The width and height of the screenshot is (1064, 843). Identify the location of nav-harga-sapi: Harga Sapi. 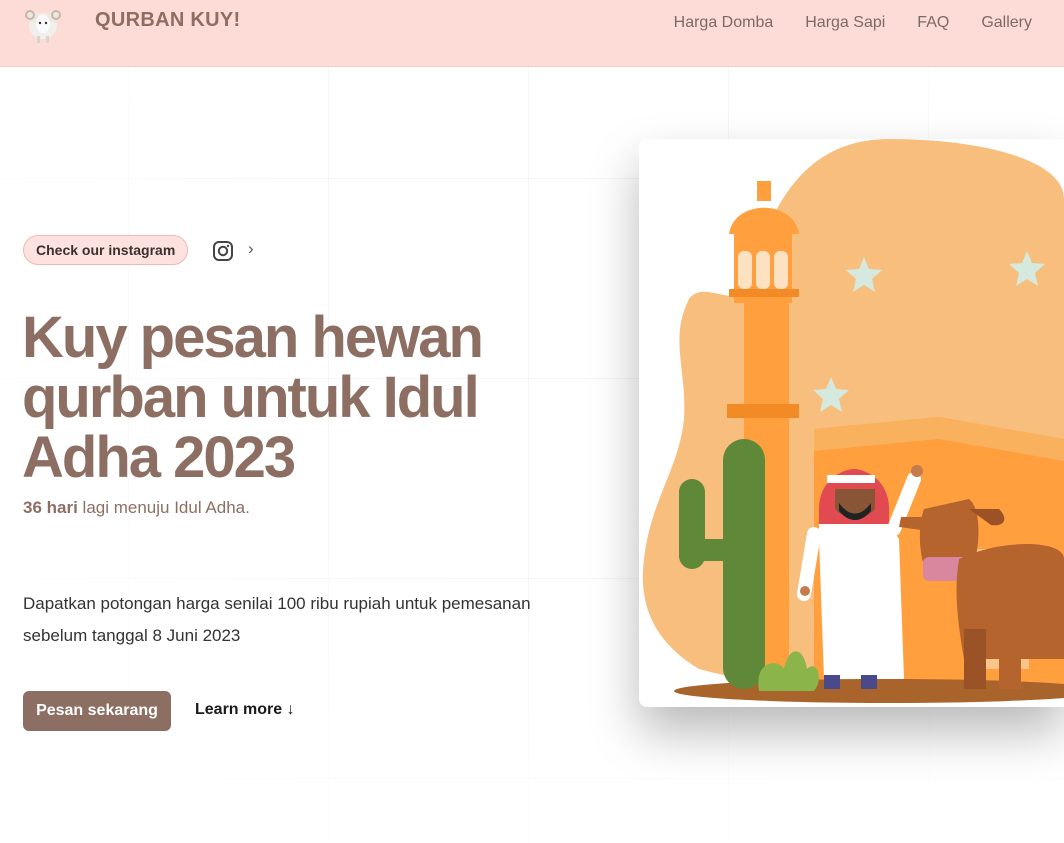
(845, 23).